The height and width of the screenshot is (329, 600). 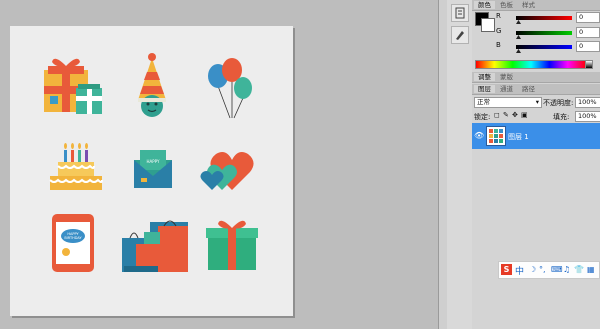 What do you see at coordinates (506, 77) in the screenshot?
I see `tab-masks: 蒙版` at bounding box center [506, 77].